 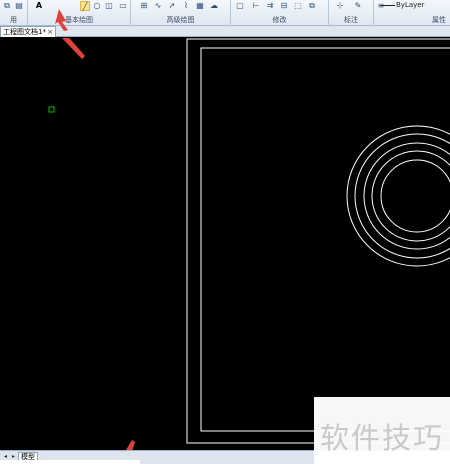 I want to click on watermark-text: 软件技巧, so click(x=382, y=438).